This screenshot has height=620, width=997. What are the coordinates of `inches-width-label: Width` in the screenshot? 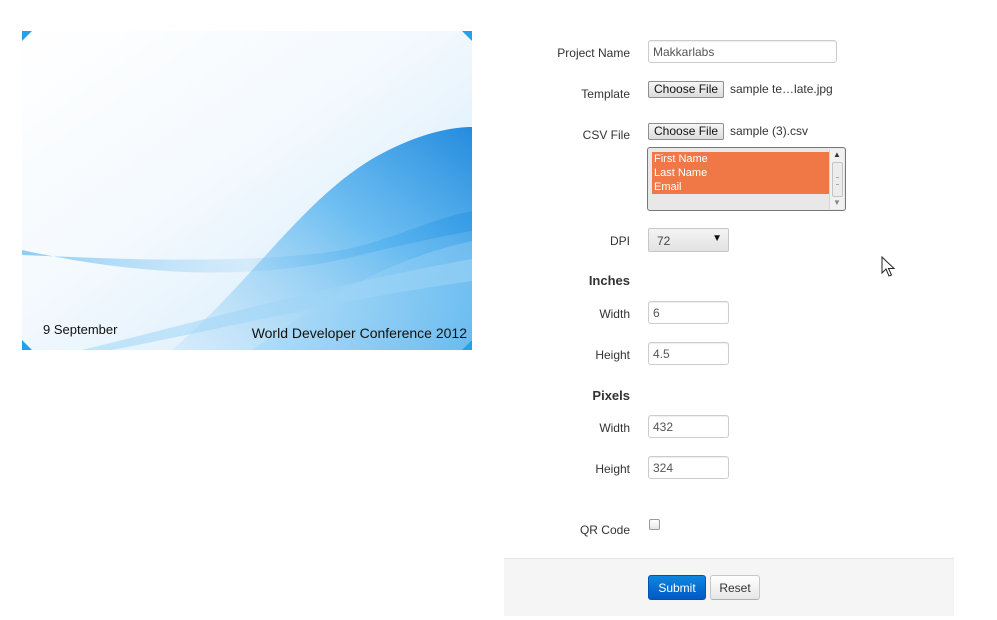 It's located at (614, 314).